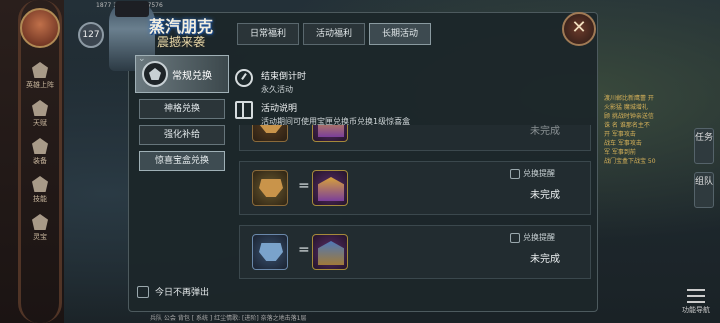  I want to click on dont-show-today-toggle: 今日不再弹出, so click(173, 291).